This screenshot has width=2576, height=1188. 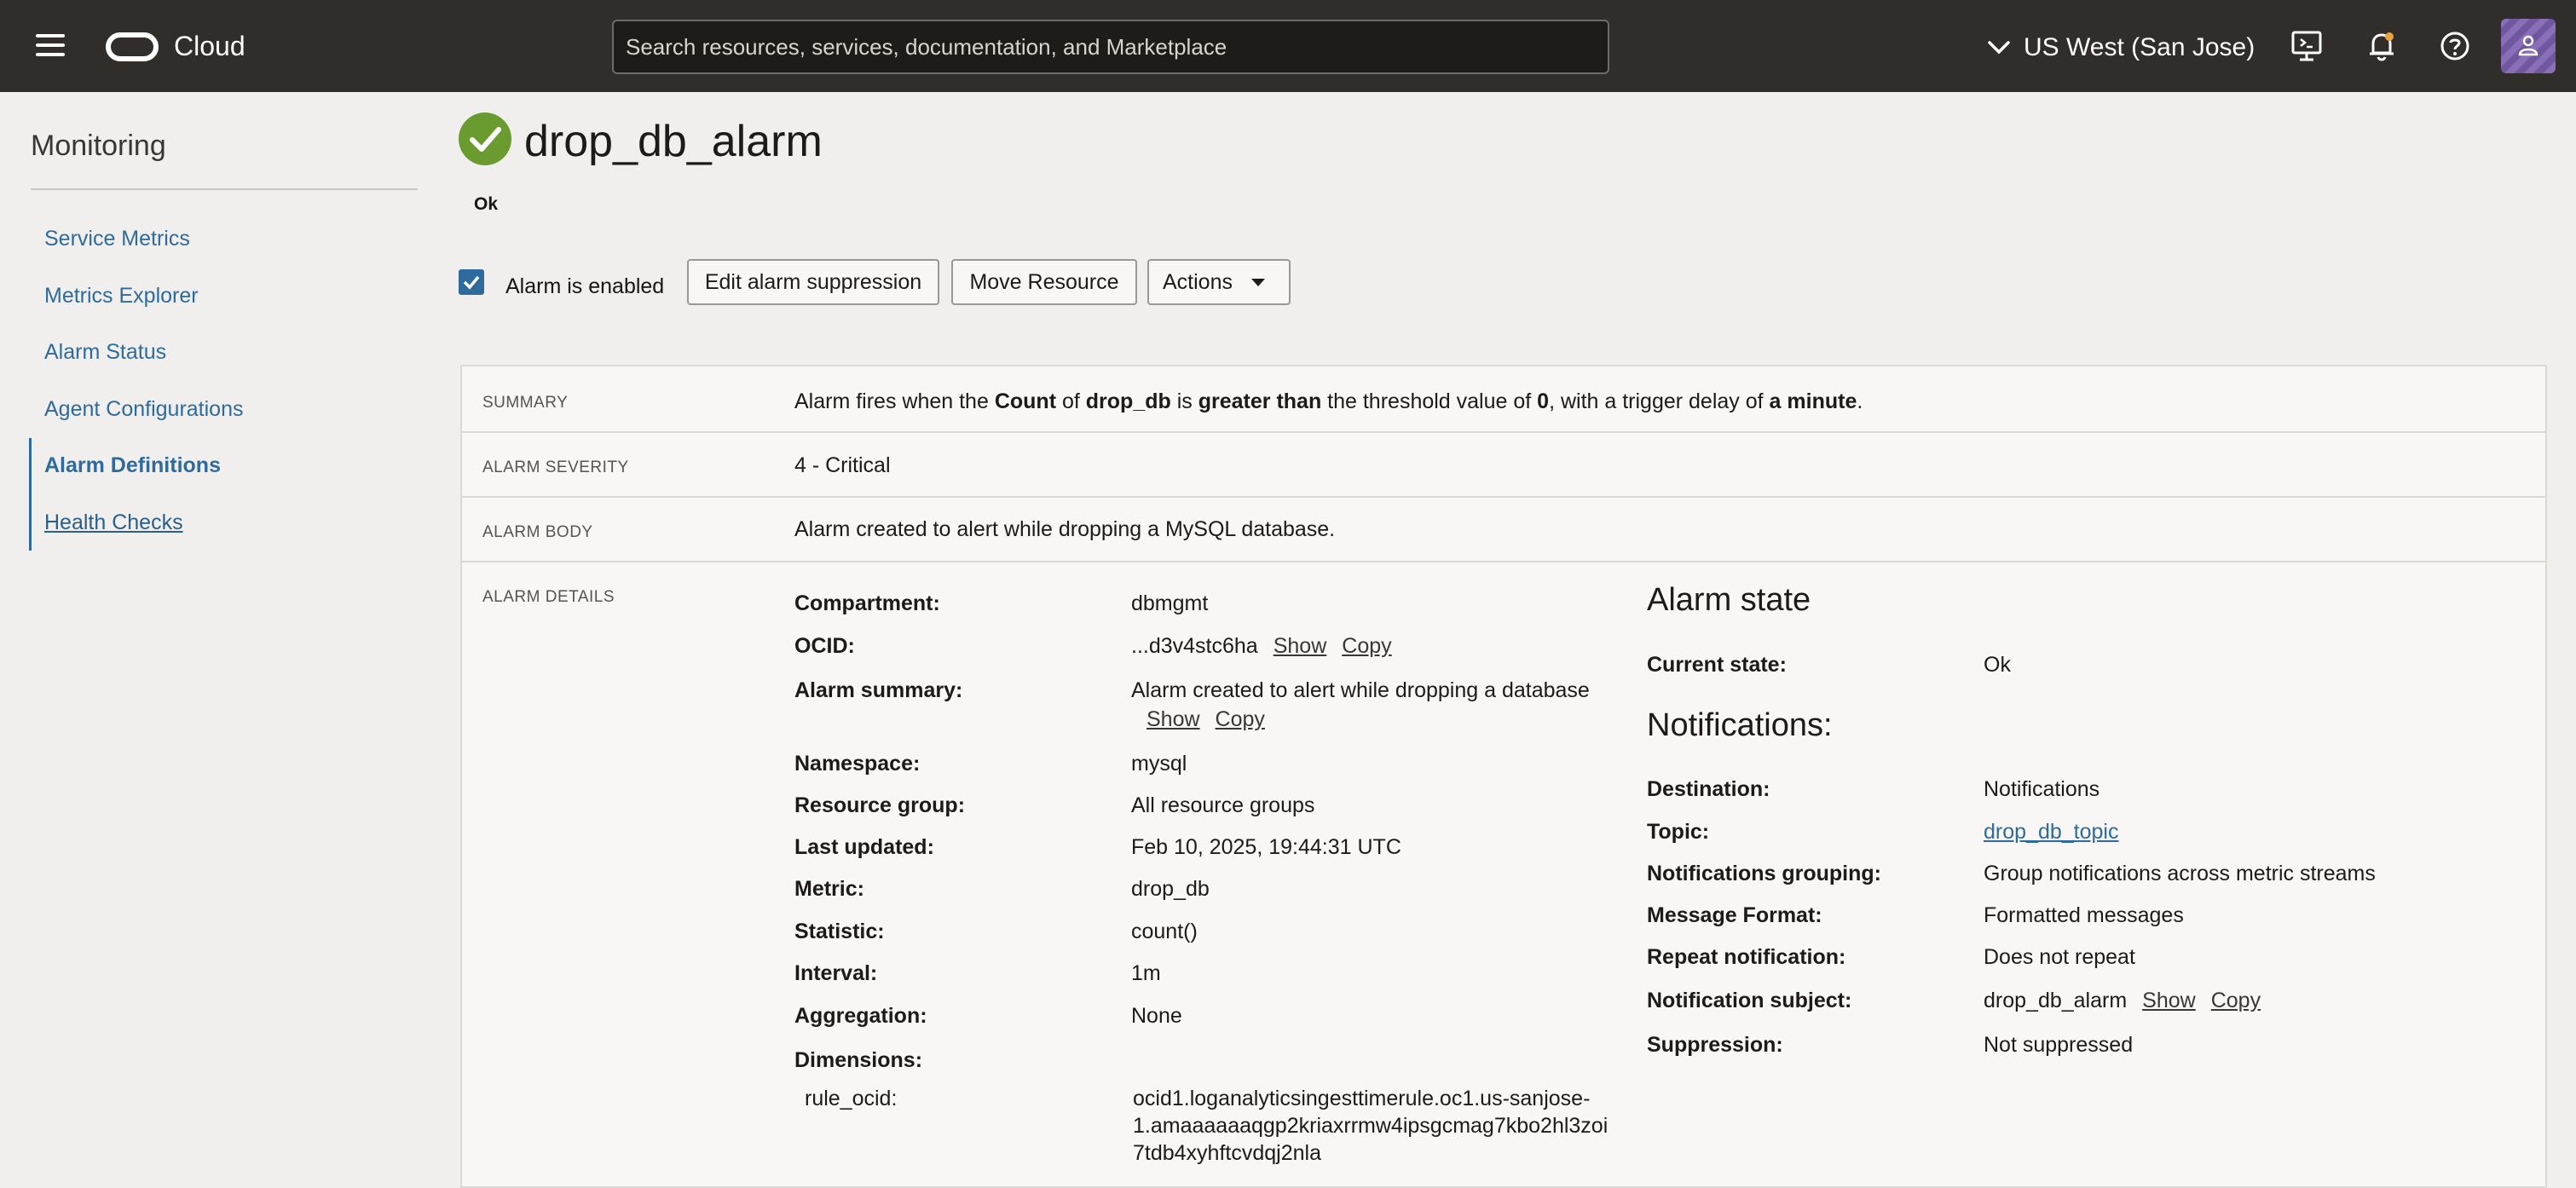 I want to click on subject-show-link: Show, so click(x=2169, y=1000).